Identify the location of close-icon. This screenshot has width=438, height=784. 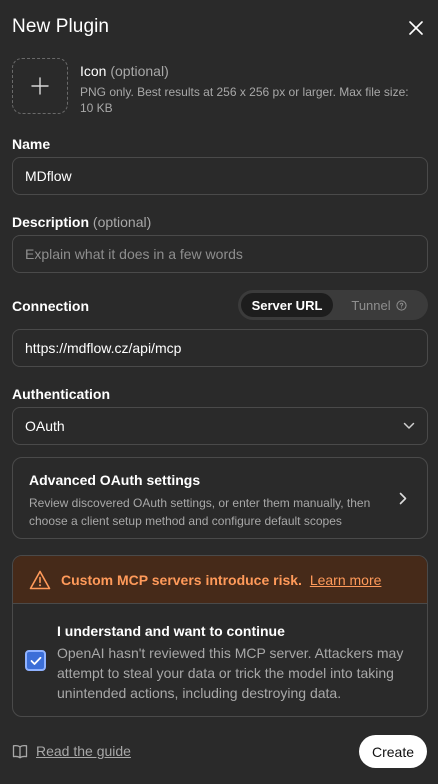
(416, 28).